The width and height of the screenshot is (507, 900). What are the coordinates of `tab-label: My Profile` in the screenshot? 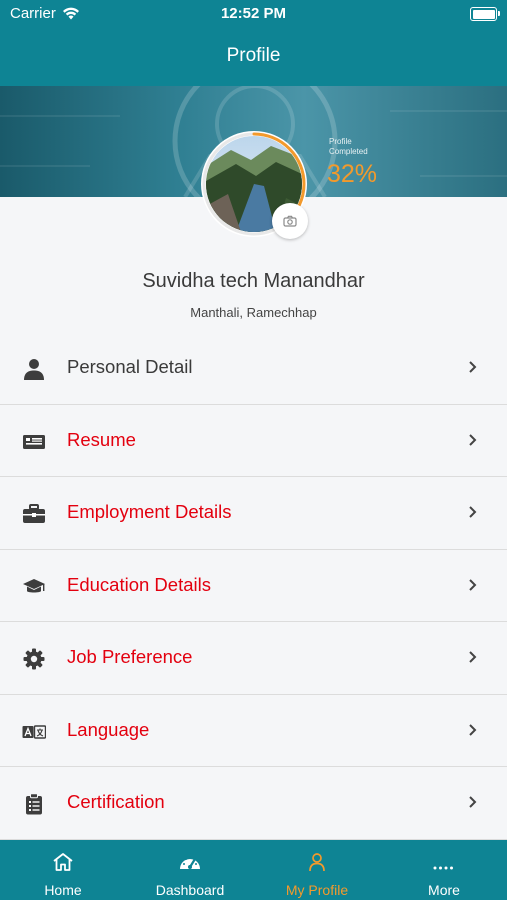 It's located at (317, 890).